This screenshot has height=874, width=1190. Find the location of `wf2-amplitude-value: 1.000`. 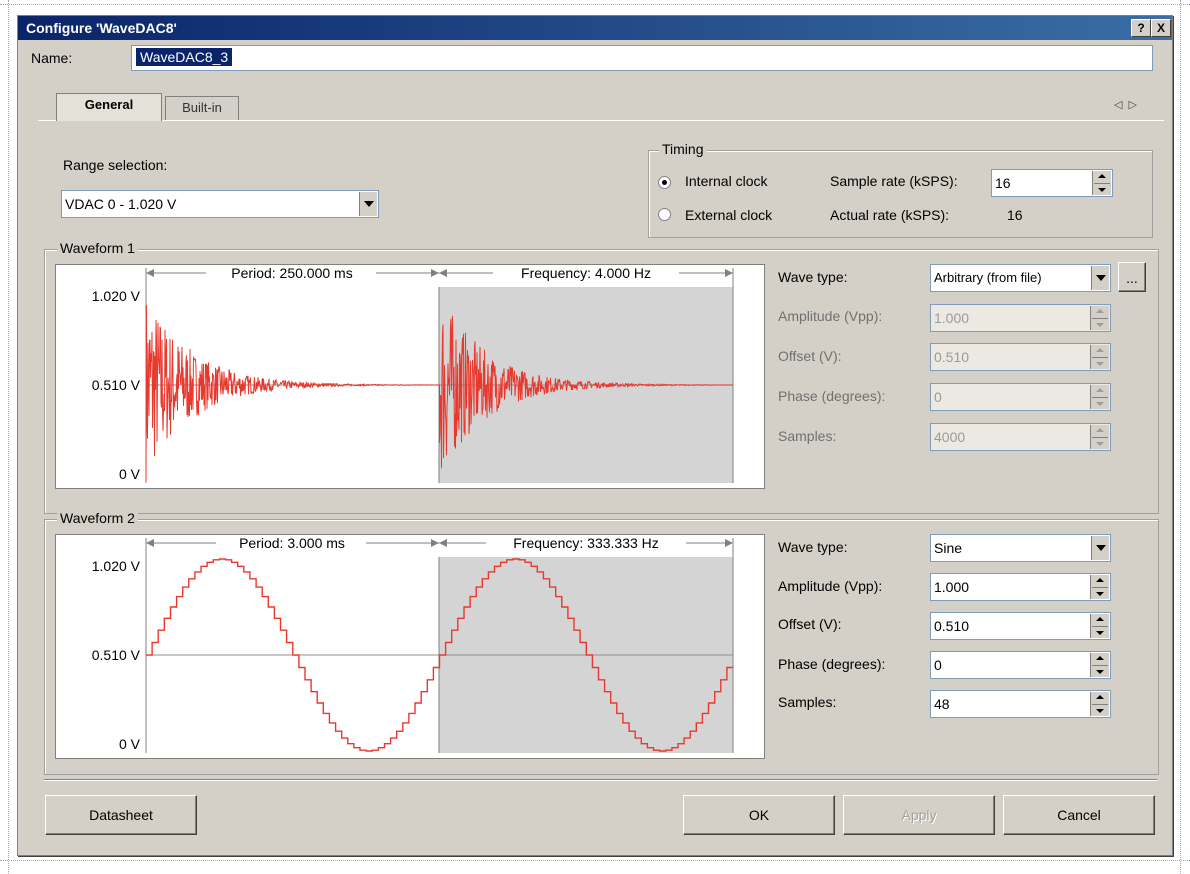

wf2-amplitude-value: 1.000 is located at coordinates (952, 587).